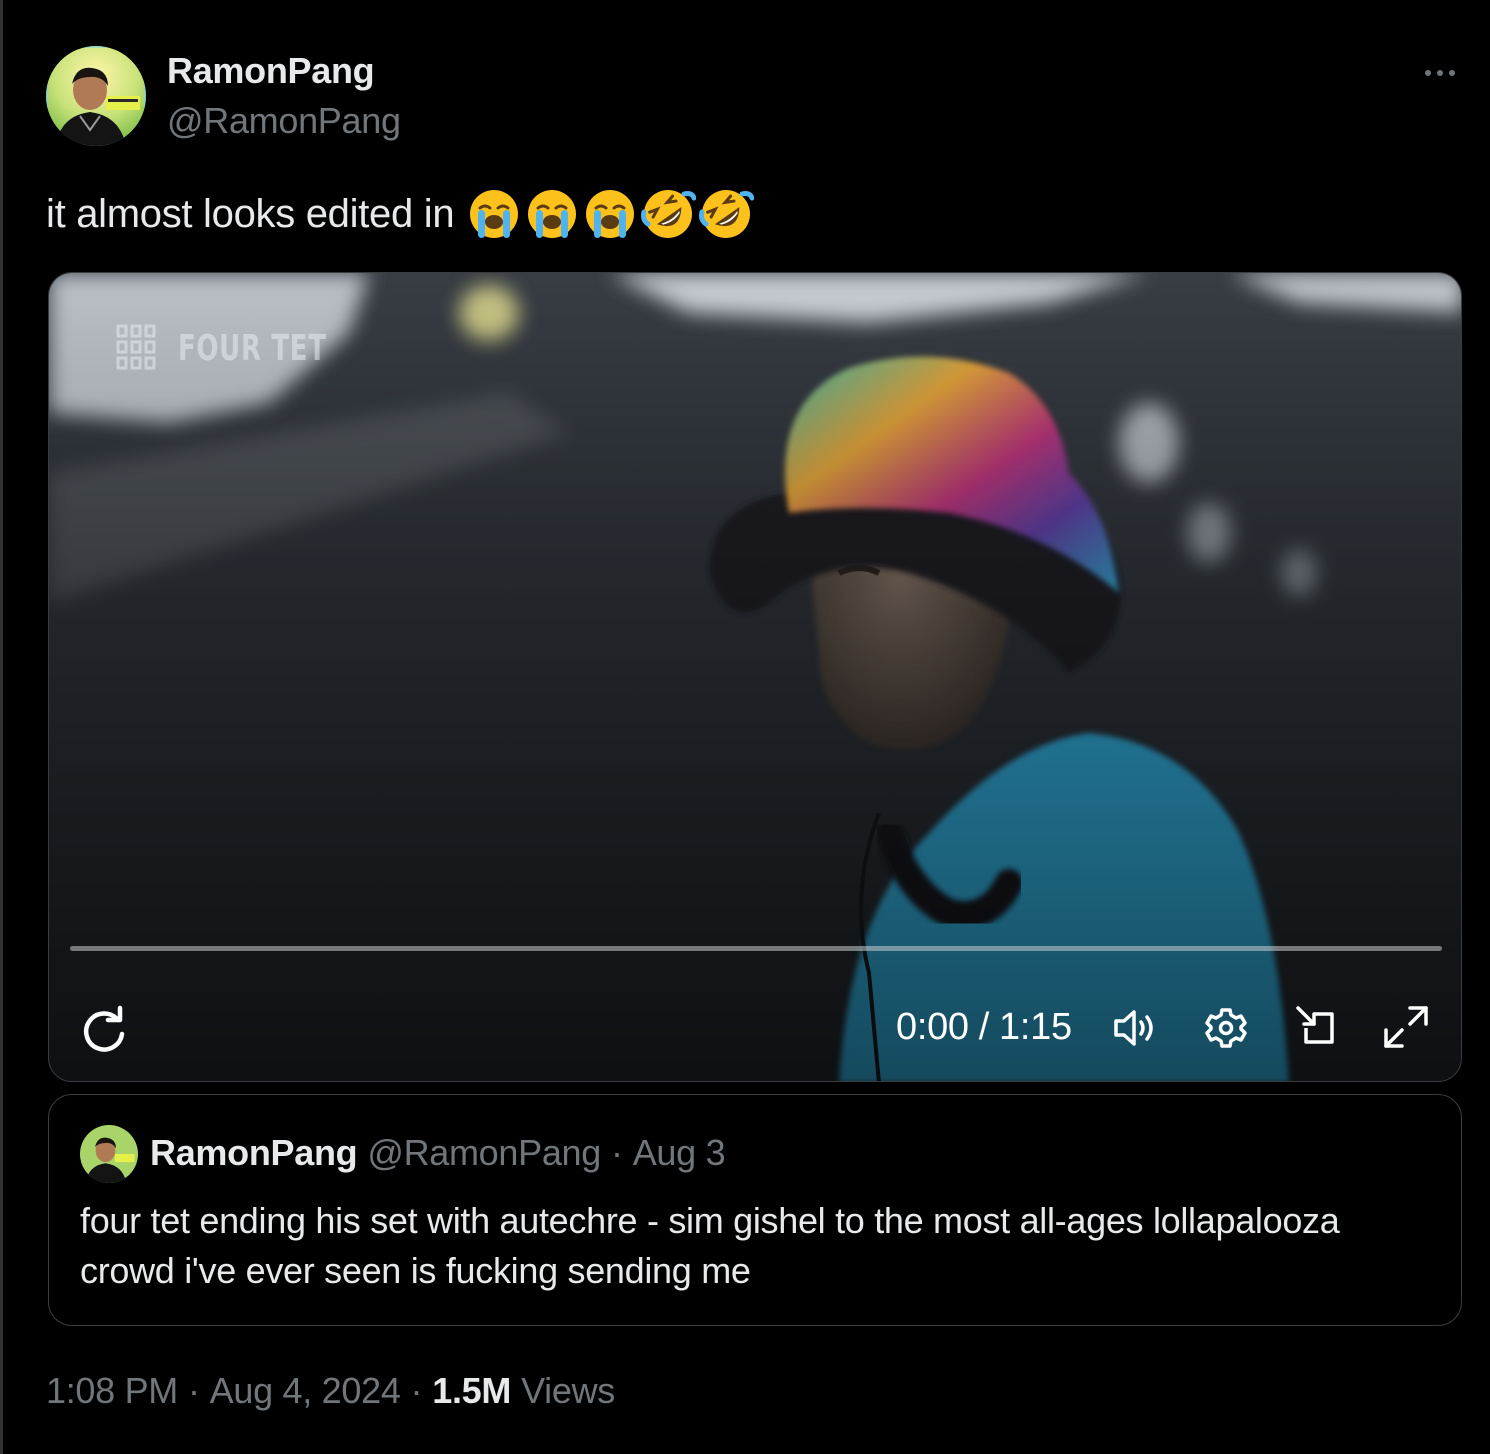  I want to click on tweet-meta: 1:08 PM · Aug 4, 2024 · 1.5M Views, so click(330, 1391).